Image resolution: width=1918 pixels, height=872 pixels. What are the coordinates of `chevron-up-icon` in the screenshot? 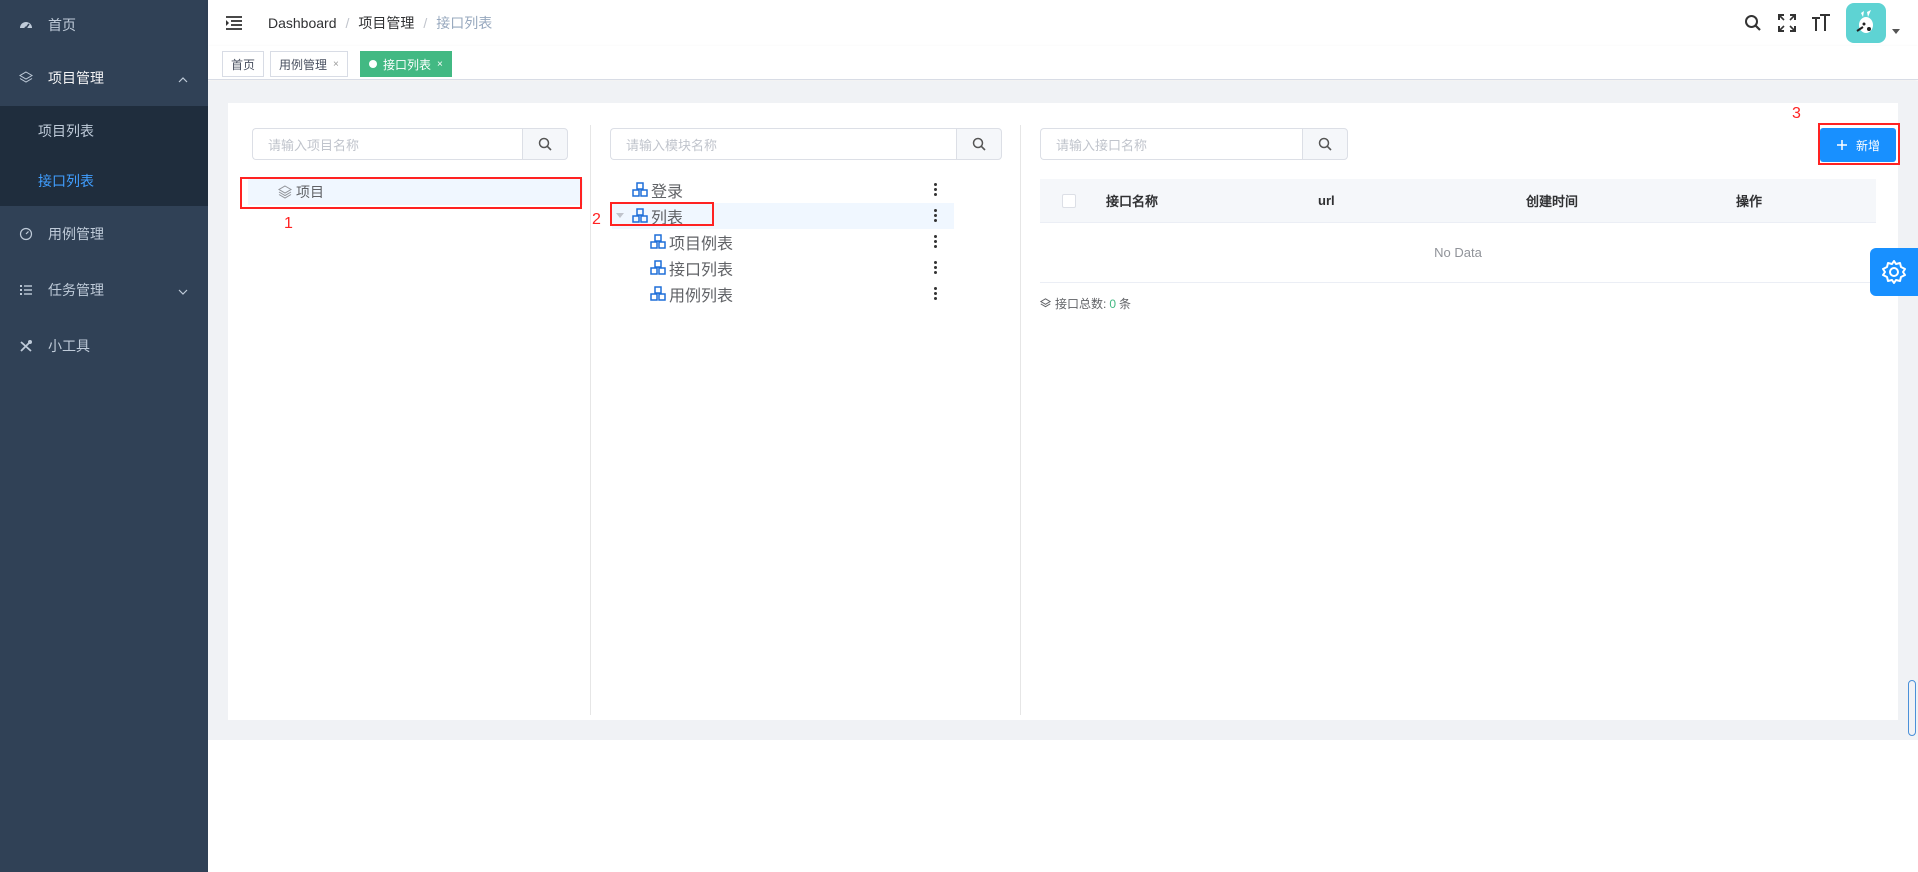 It's located at (183, 78).